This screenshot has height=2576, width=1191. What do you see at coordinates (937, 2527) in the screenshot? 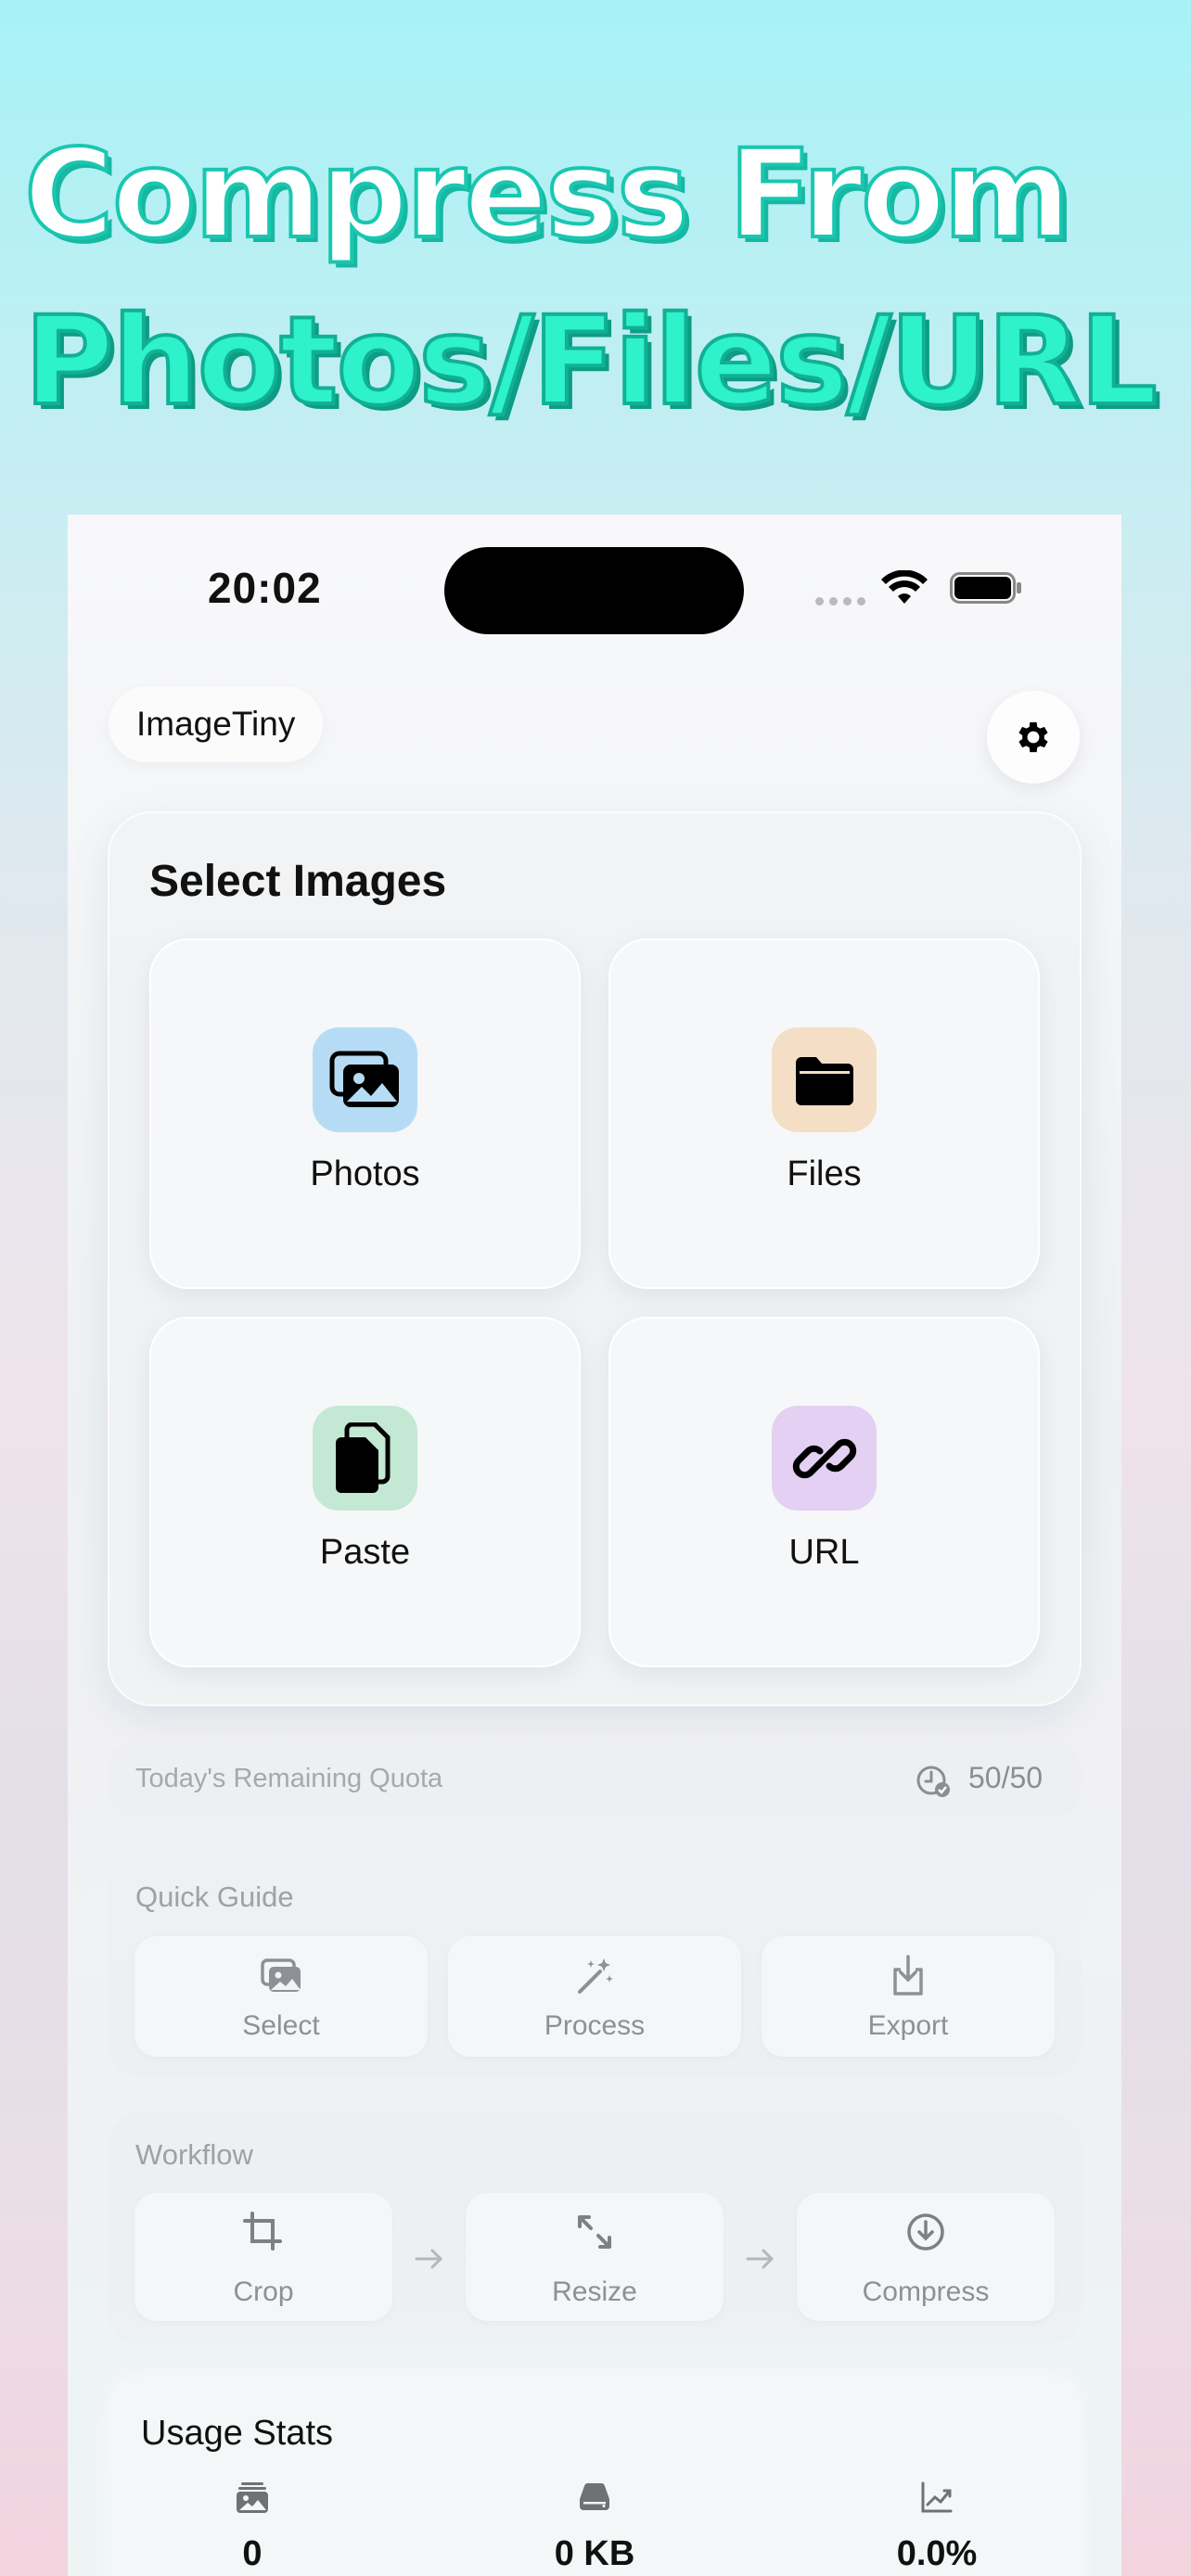
I see `stat-ratio: 0.0%` at bounding box center [937, 2527].